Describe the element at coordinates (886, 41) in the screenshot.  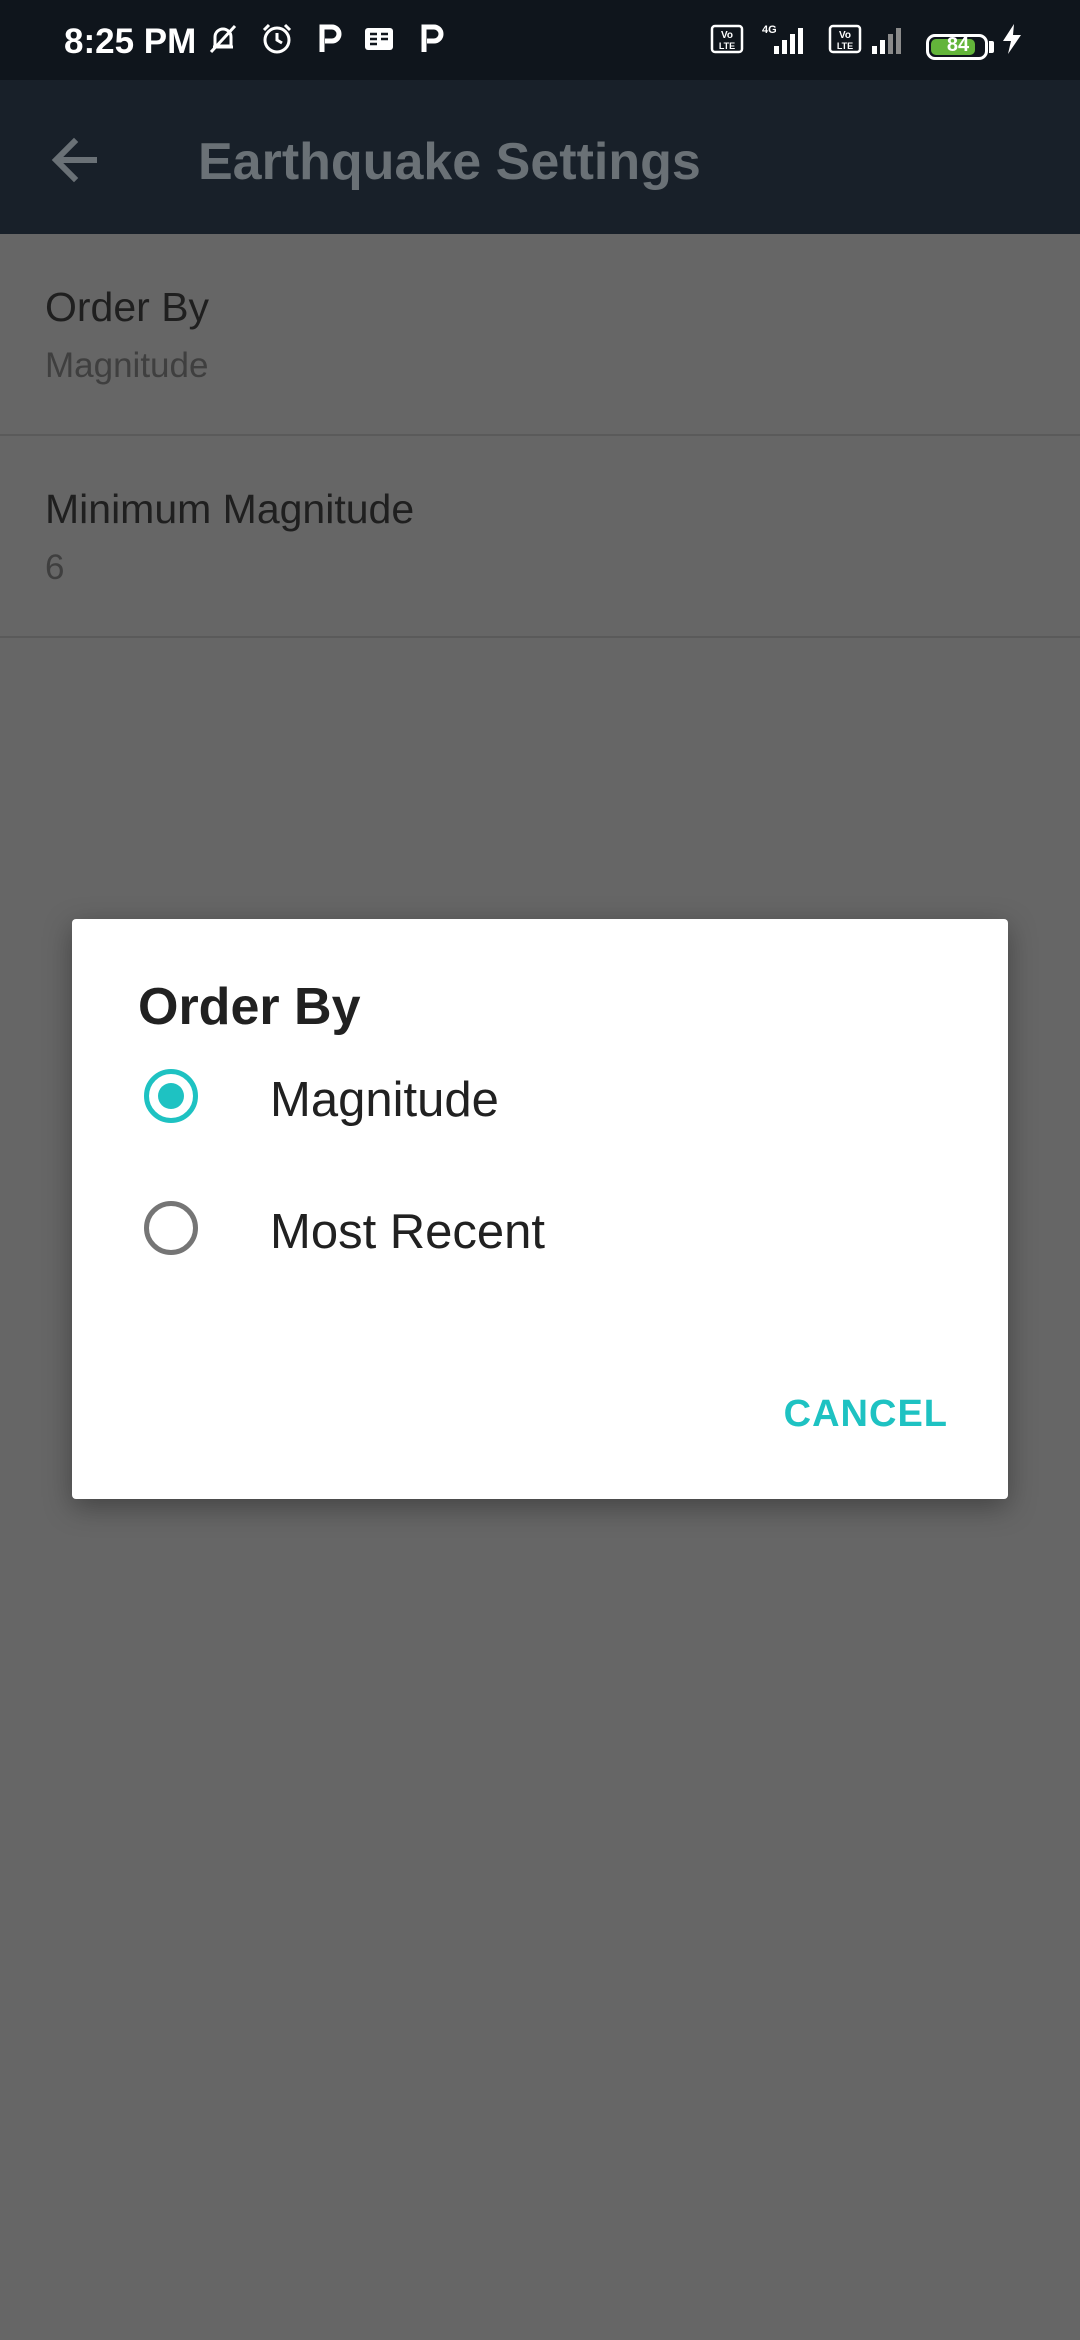
I see `signal-icon` at that location.